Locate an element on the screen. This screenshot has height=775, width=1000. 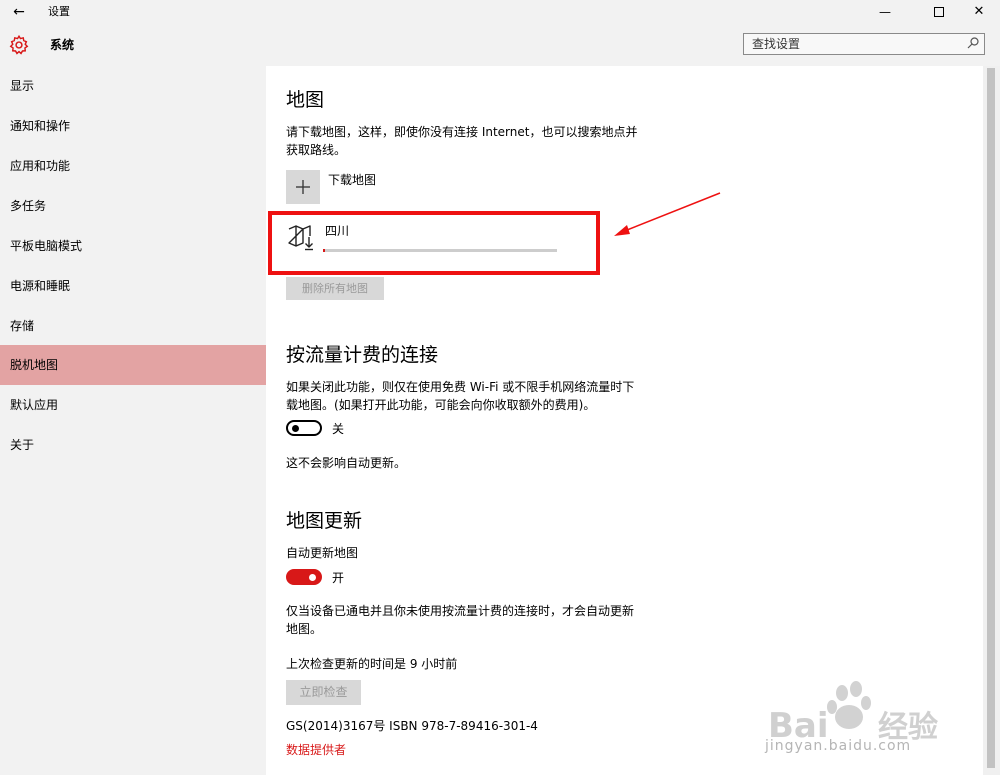
sidebar-item-tablet-mode: 平板电脑模式 is located at coordinates (133, 246).